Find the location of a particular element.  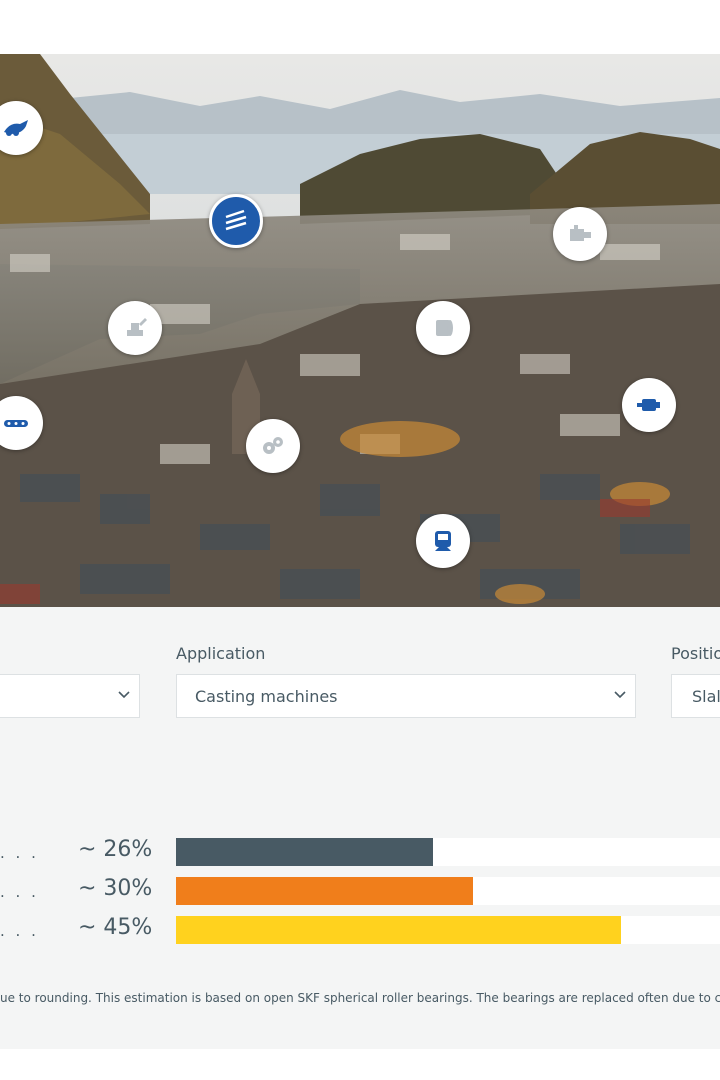

steel-pipes-icon is located at coordinates (236, 221).